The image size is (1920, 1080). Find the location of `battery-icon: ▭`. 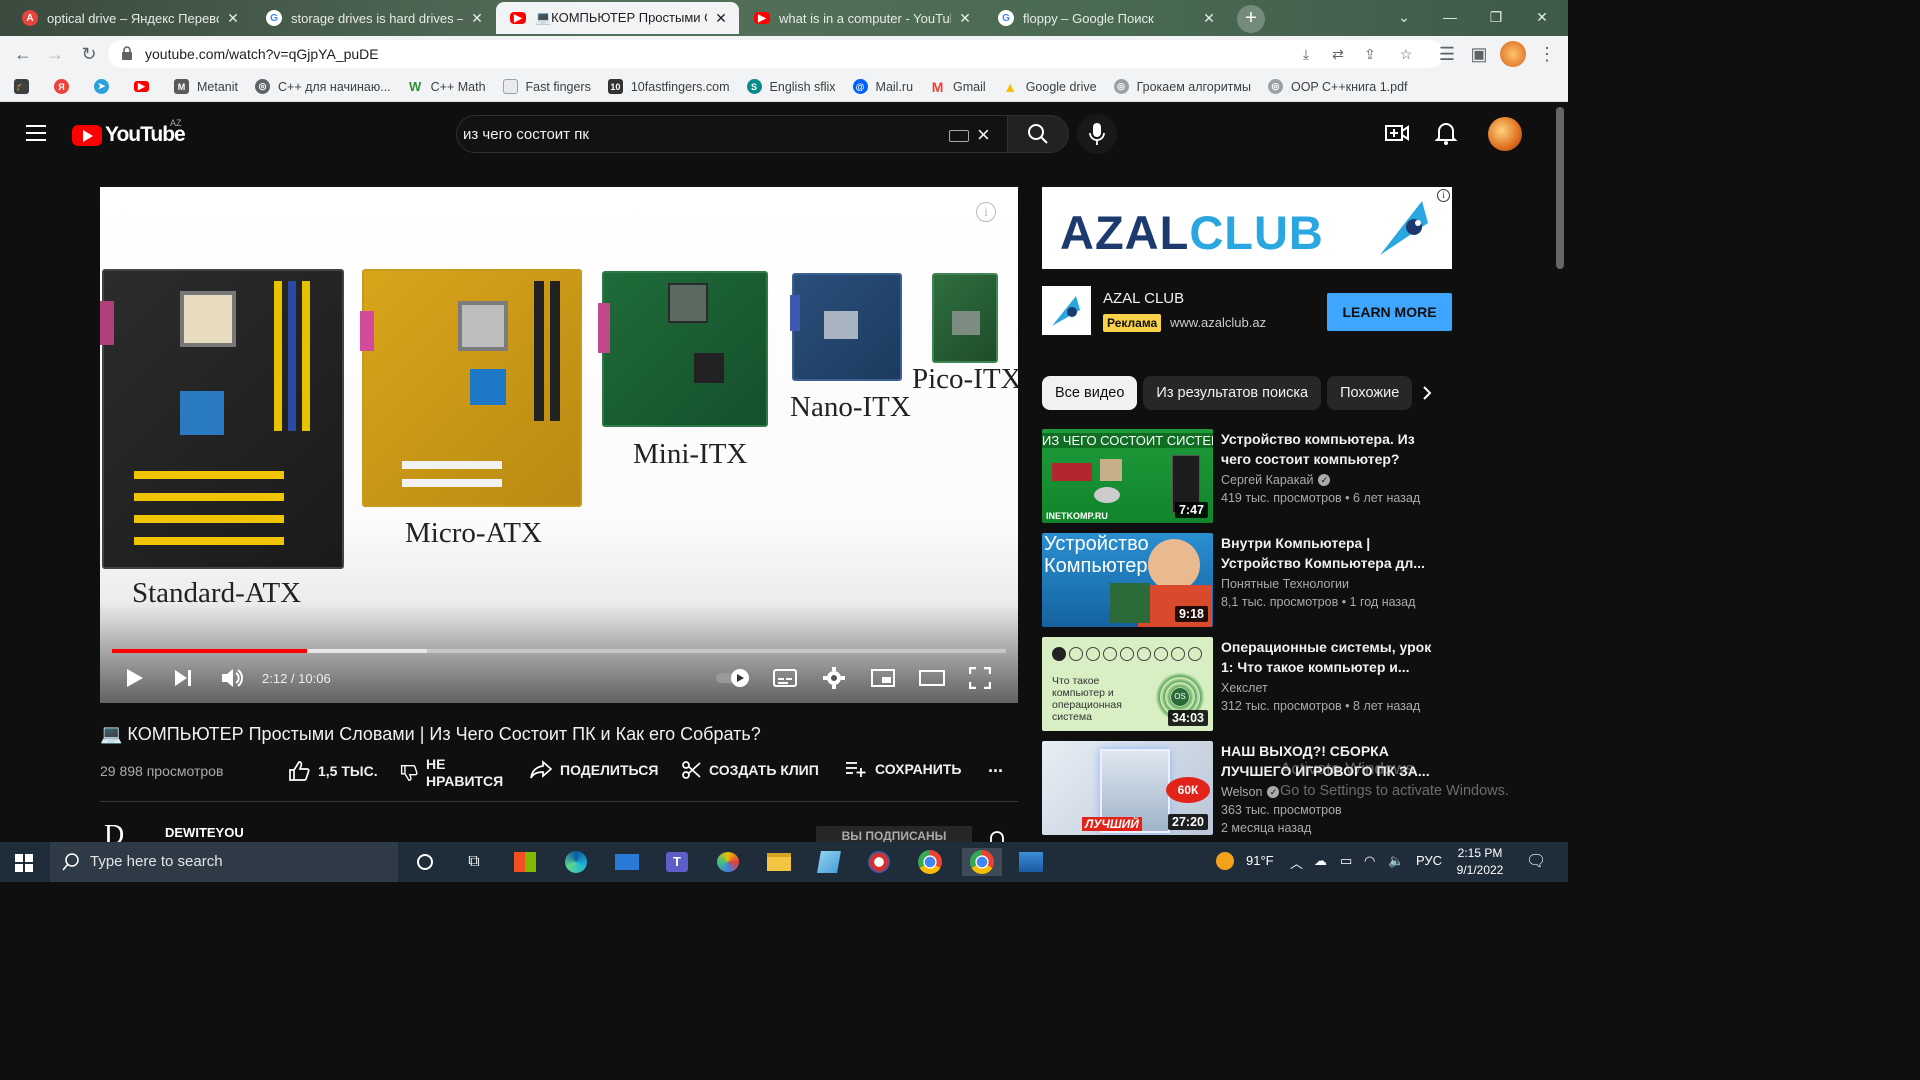

battery-icon: ▭ is located at coordinates (1346, 861).